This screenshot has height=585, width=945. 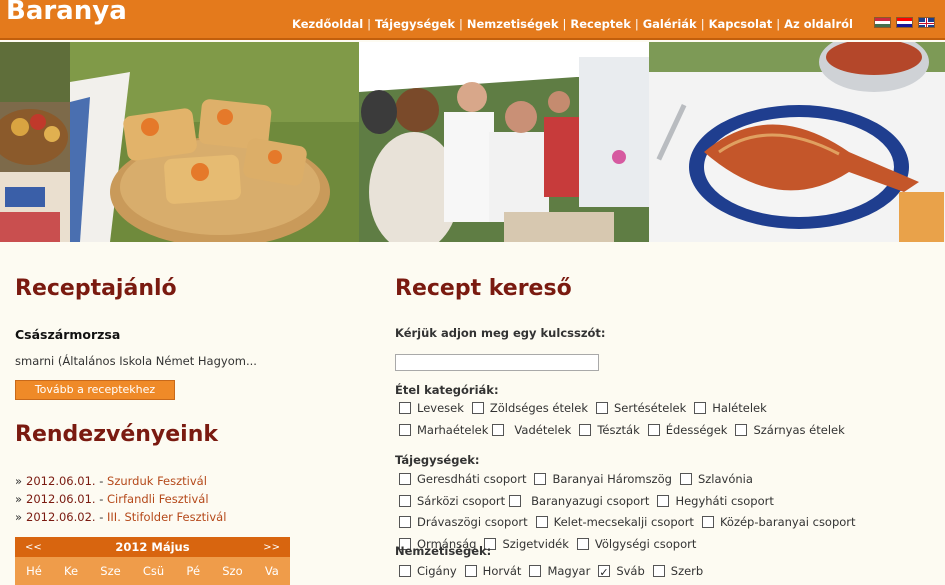 I want to click on calendar-weekdays: Hé Ke Sze Csü Pé Szo Va, so click(x=152, y=571).